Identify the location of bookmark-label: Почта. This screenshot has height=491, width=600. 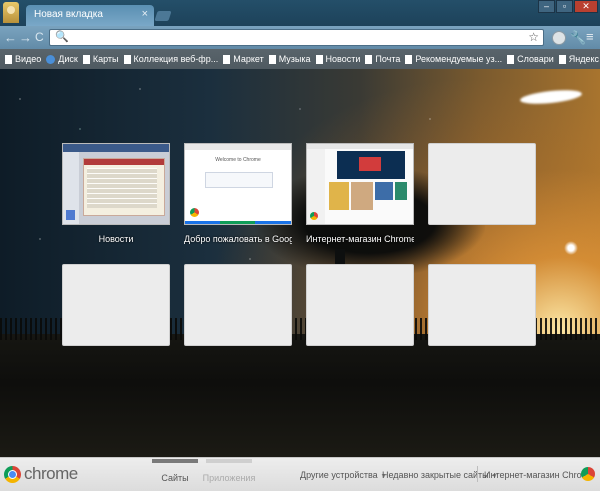
(388, 59).